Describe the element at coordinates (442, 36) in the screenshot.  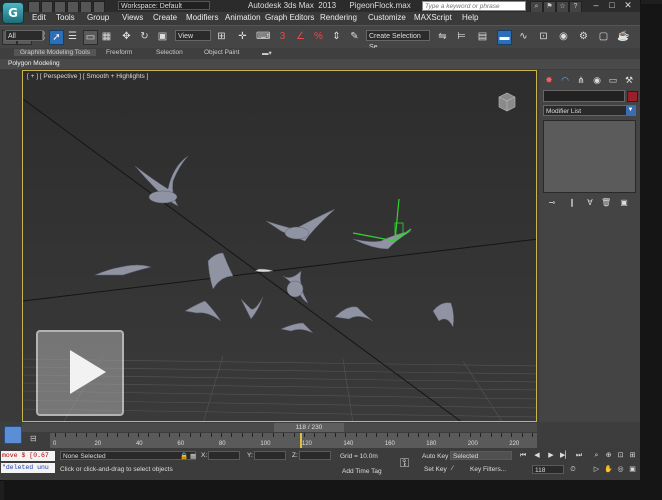
I see `mirror-icon: ⇋` at that location.